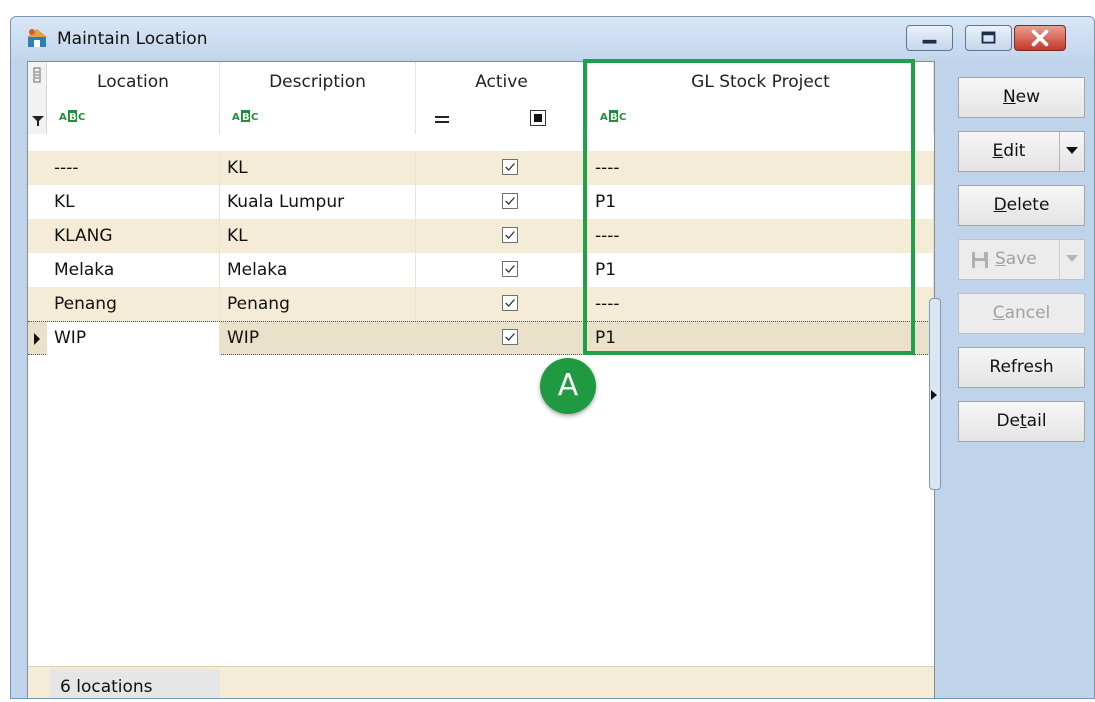 Image resolution: width=1095 pixels, height=702 pixels. I want to click on gl-stock-project-highlight, so click(749, 207).